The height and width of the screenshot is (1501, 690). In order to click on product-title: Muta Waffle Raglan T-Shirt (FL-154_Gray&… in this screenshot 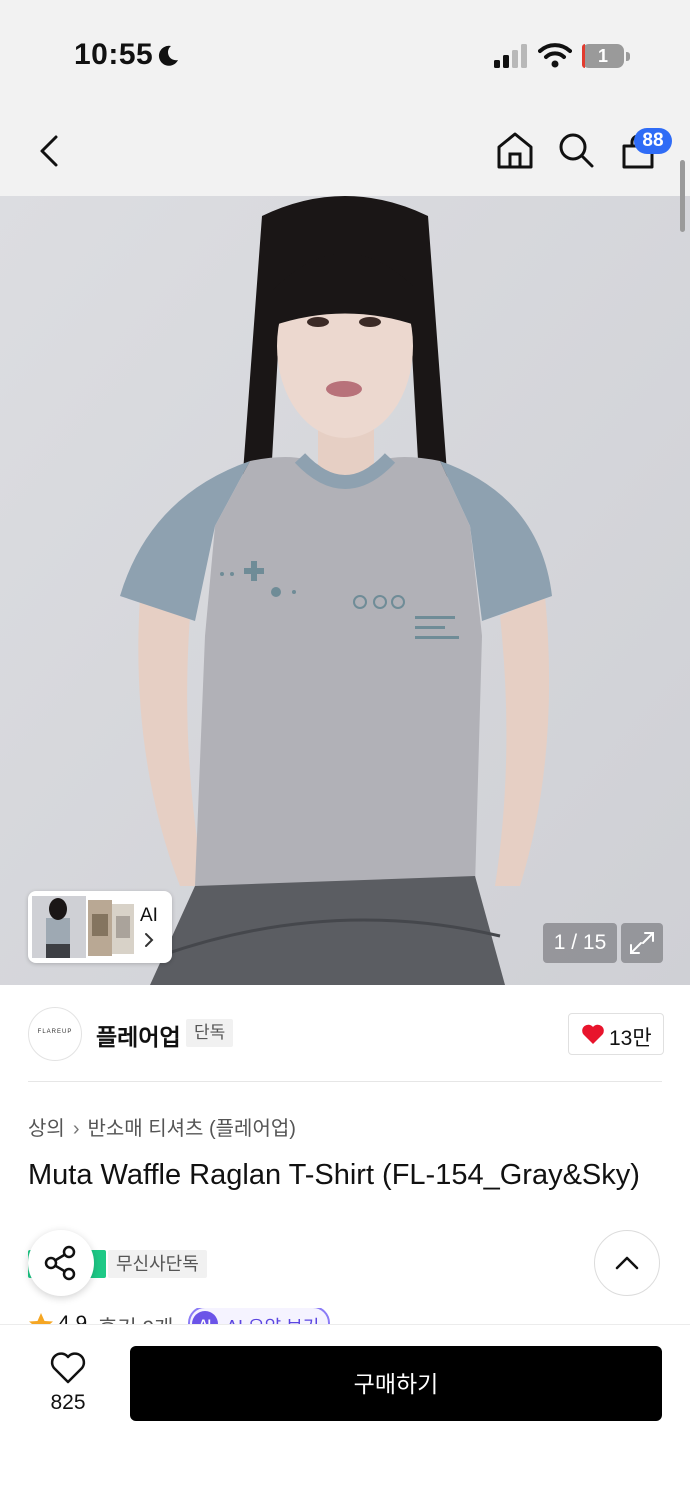, I will do `click(334, 1175)`.